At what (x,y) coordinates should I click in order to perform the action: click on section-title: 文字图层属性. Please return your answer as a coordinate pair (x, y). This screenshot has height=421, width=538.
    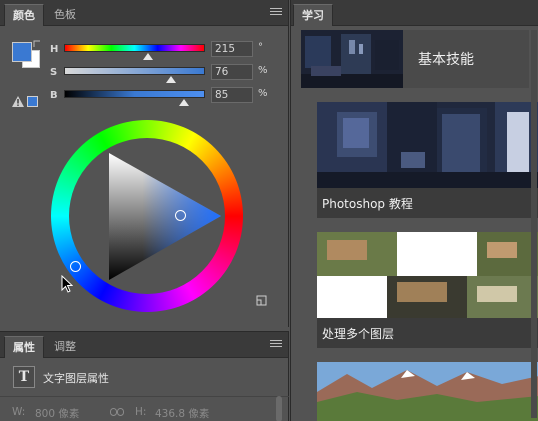
    Looking at the image, I should click on (76, 378).